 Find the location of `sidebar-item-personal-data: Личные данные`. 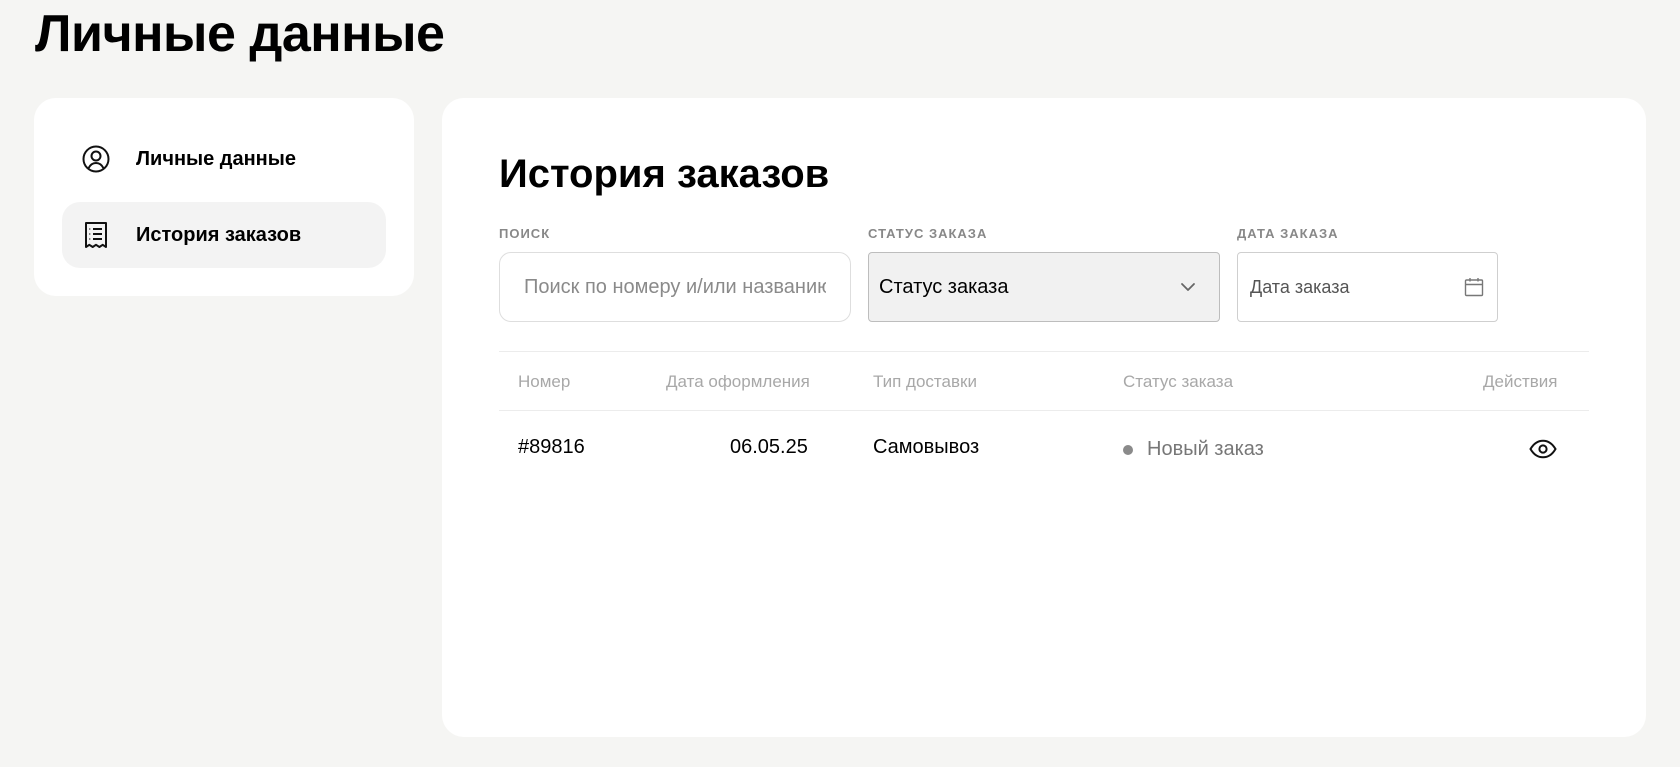

sidebar-item-personal-data: Личные данные is located at coordinates (224, 159).